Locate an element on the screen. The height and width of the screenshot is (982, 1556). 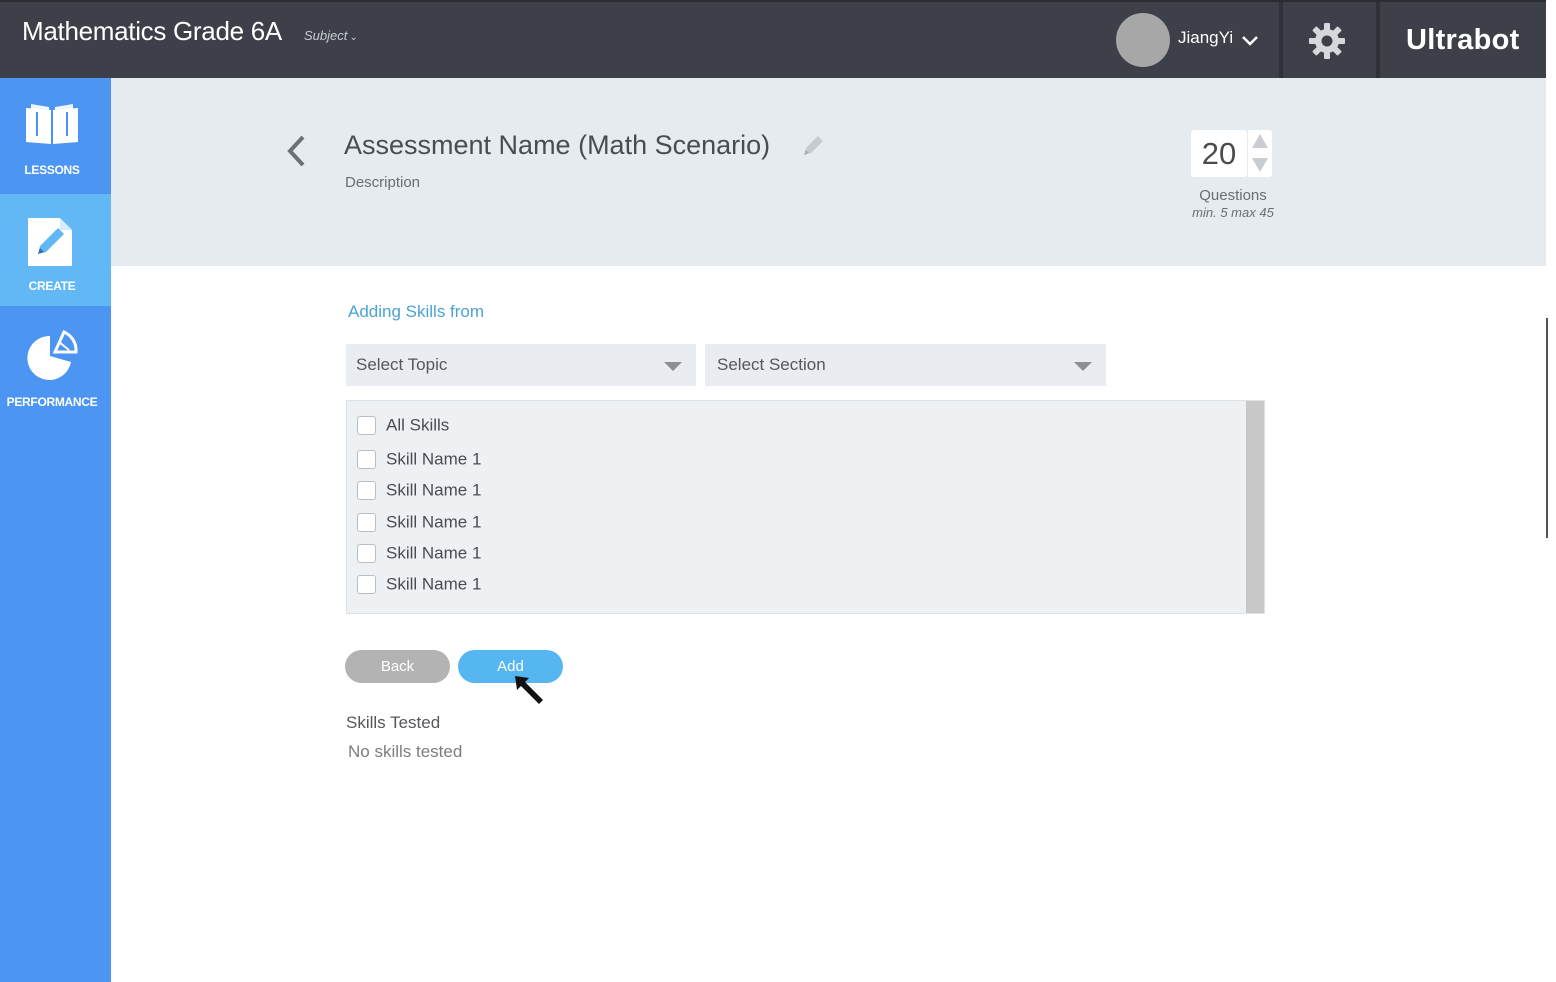
add-button: Add is located at coordinates (510, 666).